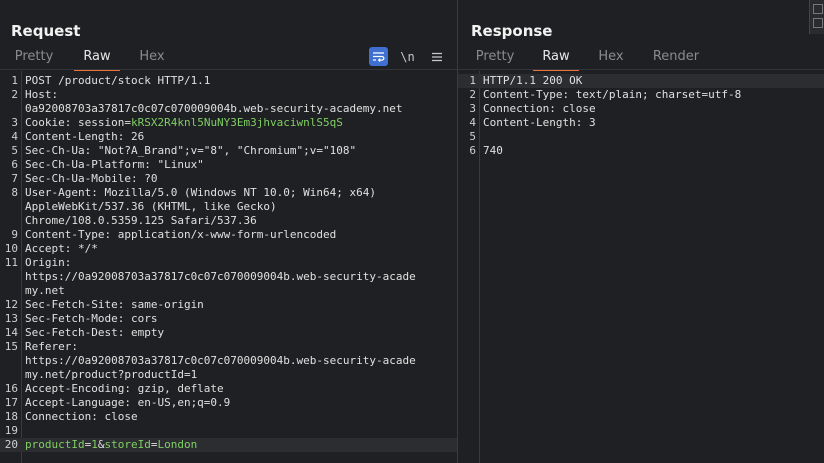 The height and width of the screenshot is (463, 824). I want to click on token: my.net/product?productId=1, so click(111, 374).